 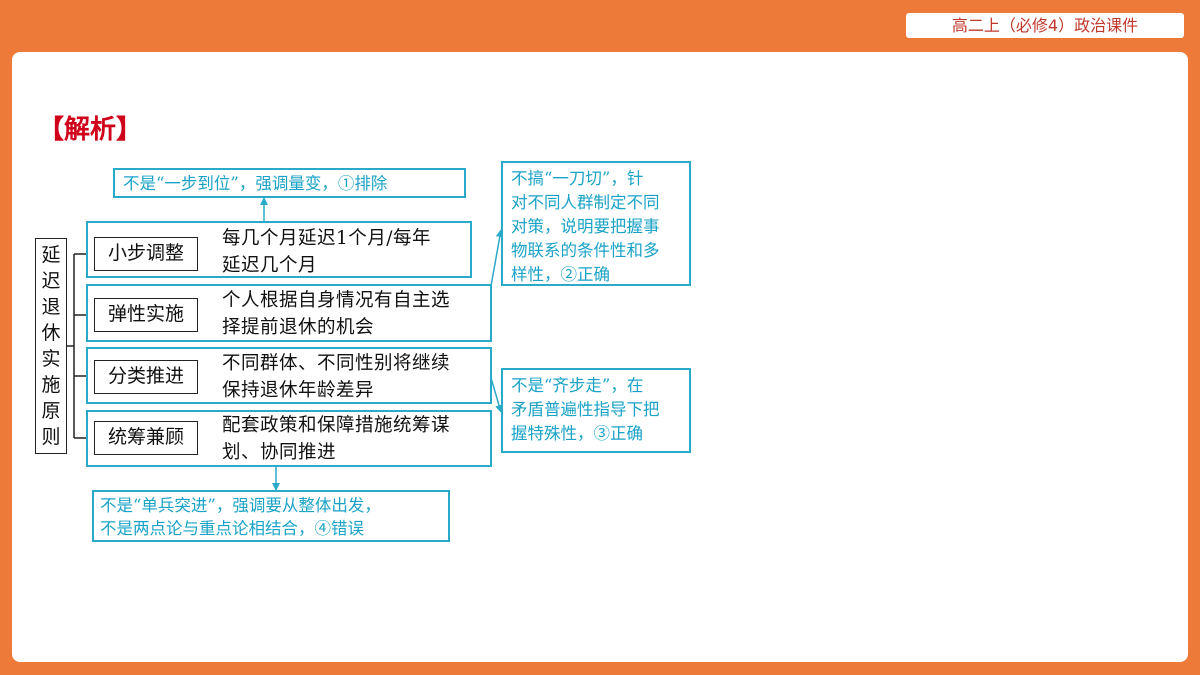 What do you see at coordinates (577, 385) in the screenshot?
I see `note-line: 不是“齐步走”，在` at bounding box center [577, 385].